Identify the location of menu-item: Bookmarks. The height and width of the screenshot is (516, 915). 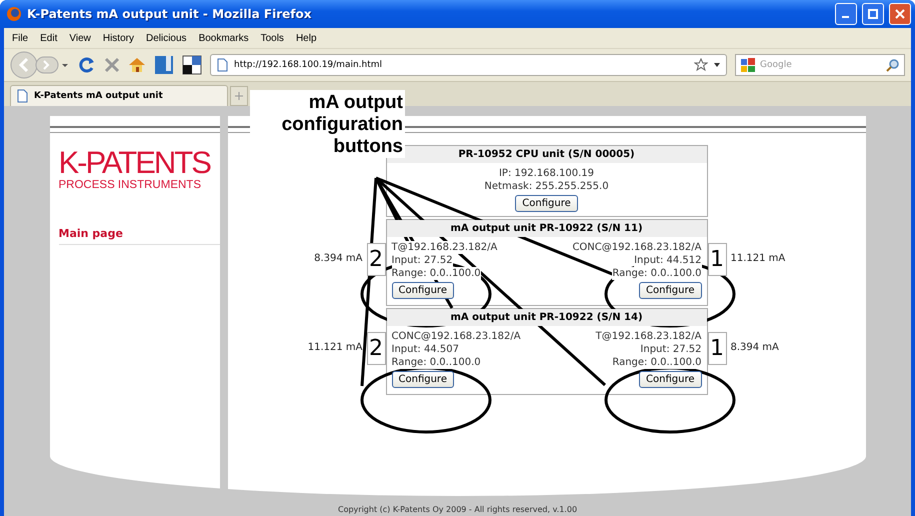
(223, 38).